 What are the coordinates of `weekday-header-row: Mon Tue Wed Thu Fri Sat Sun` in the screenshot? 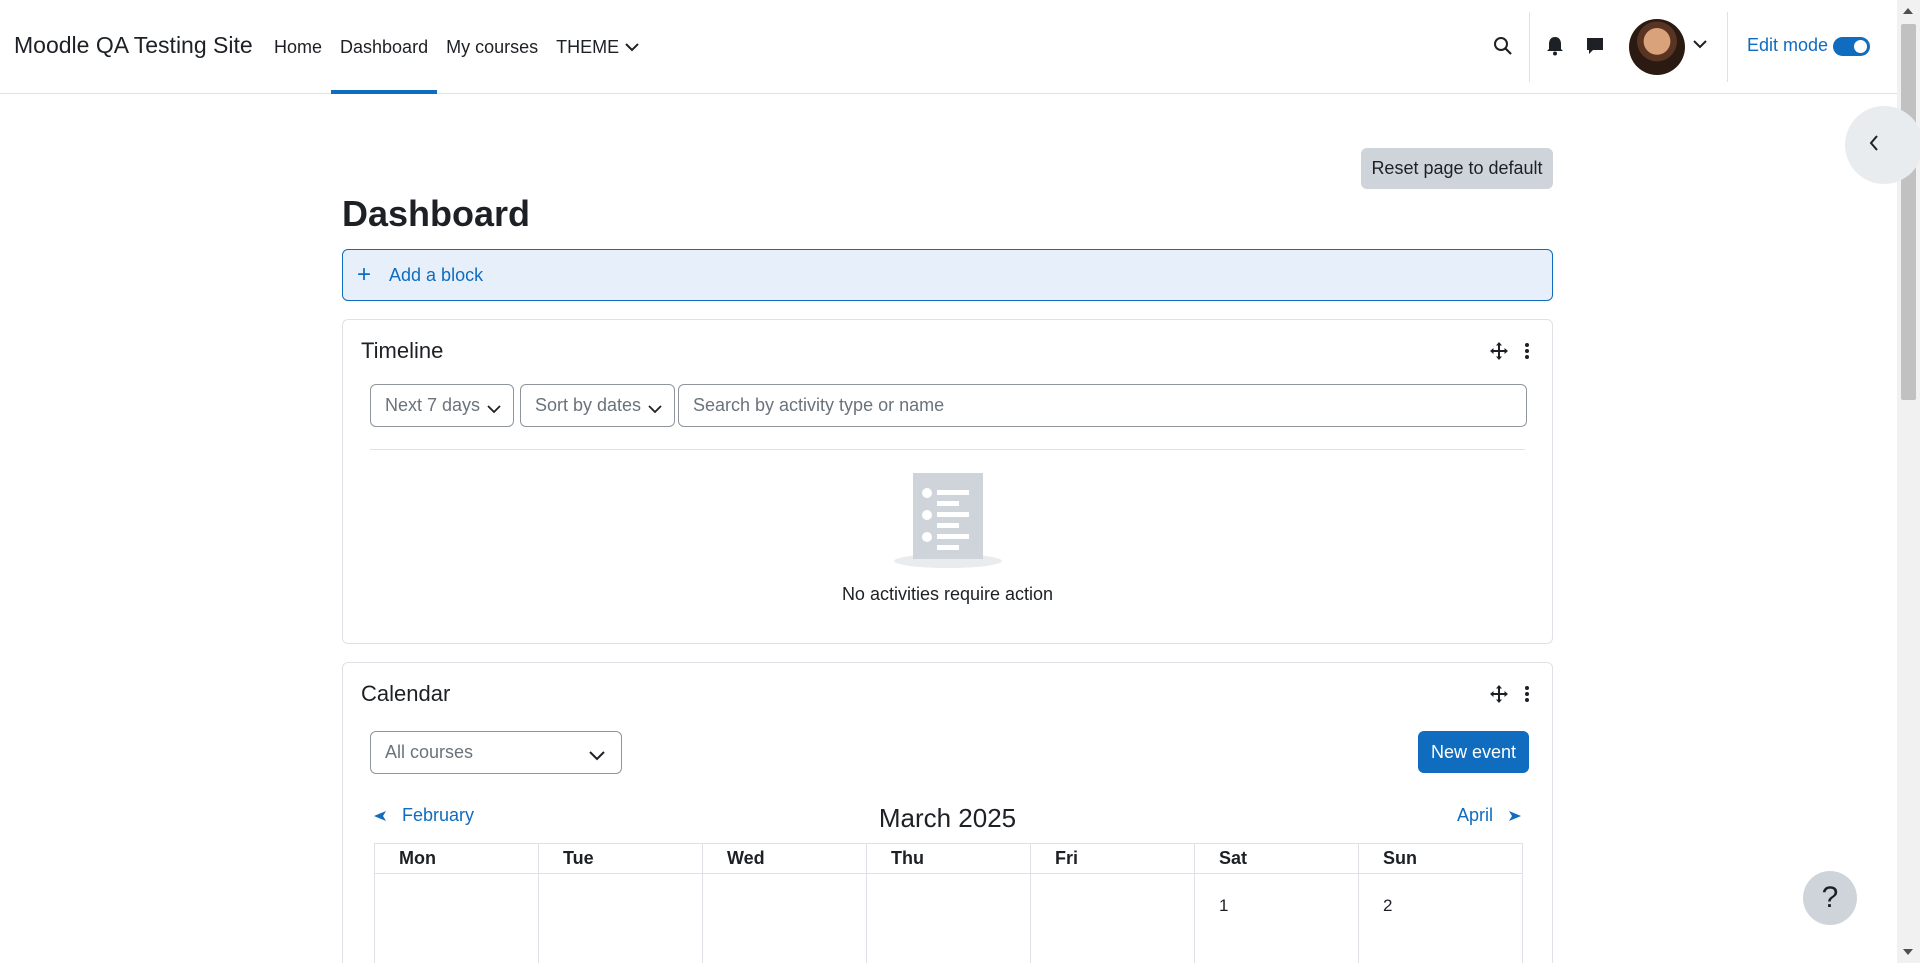 It's located at (948, 858).